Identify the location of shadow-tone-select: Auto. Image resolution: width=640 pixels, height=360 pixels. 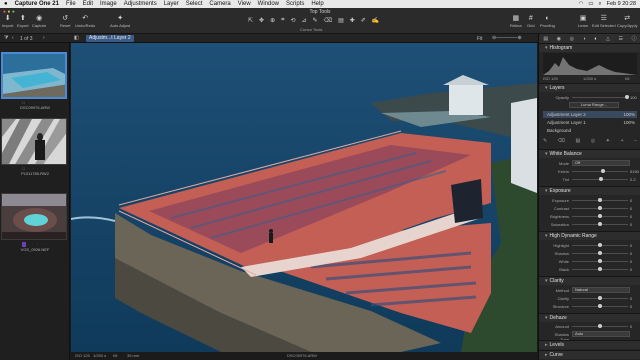
(601, 334).